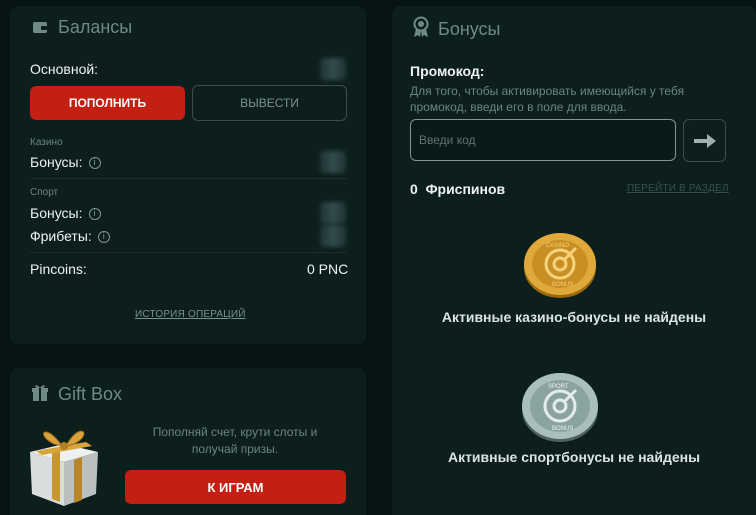  Describe the element at coordinates (333, 213) in the screenshot. I see `sport-bonus-value` at that location.